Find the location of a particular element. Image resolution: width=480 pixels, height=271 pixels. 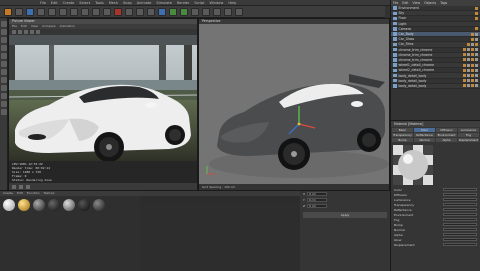

menu-item: Create is located at coordinates (69, 3).